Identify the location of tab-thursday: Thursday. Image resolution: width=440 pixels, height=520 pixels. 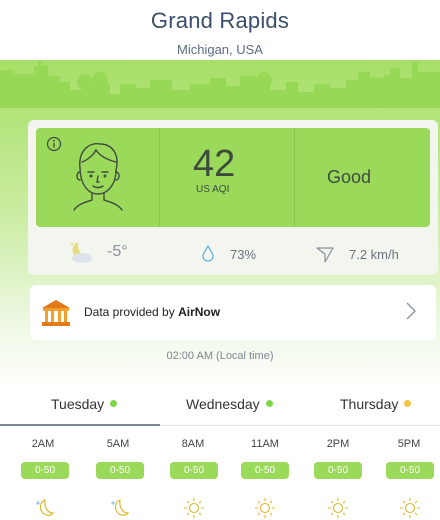
(376, 404).